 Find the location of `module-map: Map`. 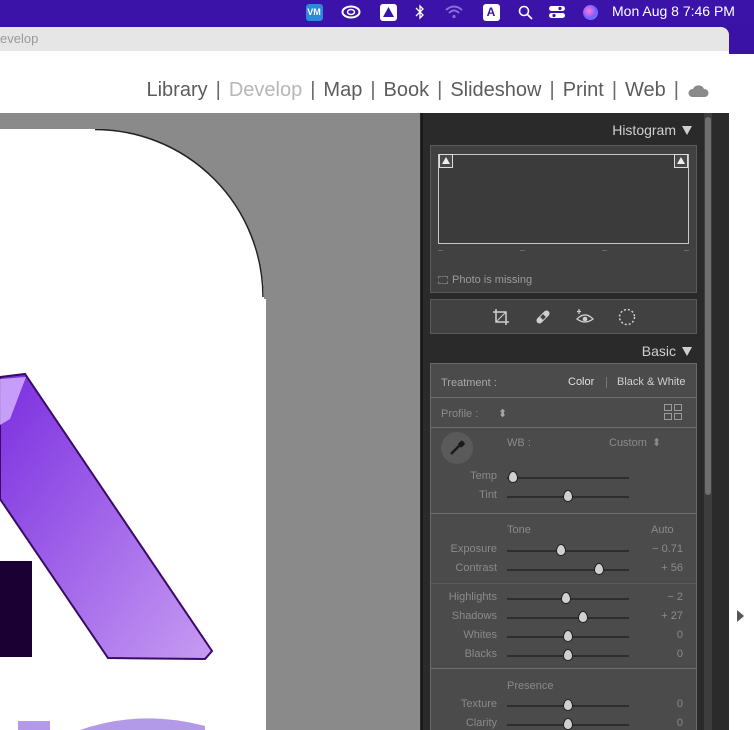

module-map: Map is located at coordinates (342, 90).